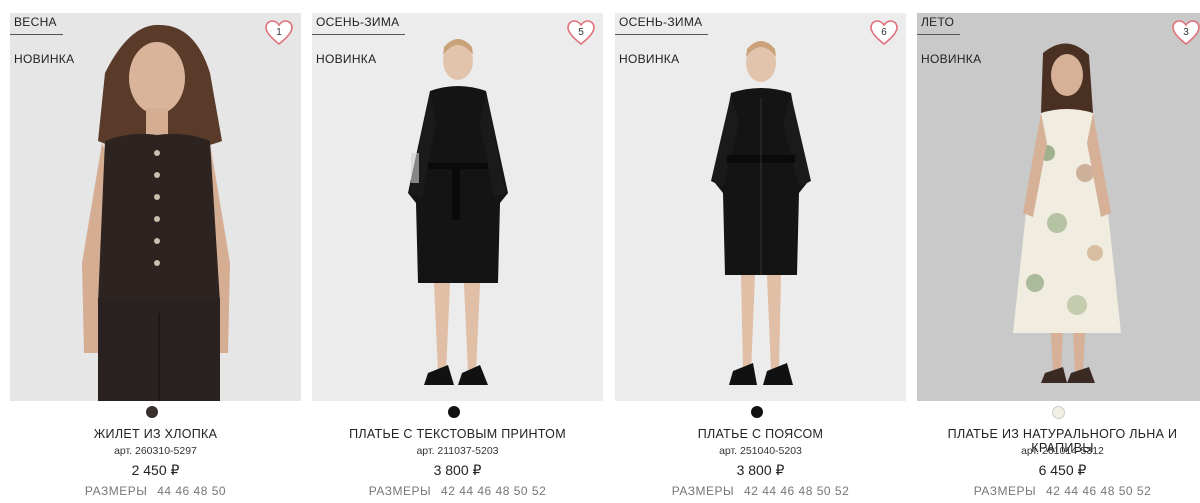 This screenshot has width=1200, height=503. I want to click on sizes-values: 44 46 48 50, so click(192, 491).